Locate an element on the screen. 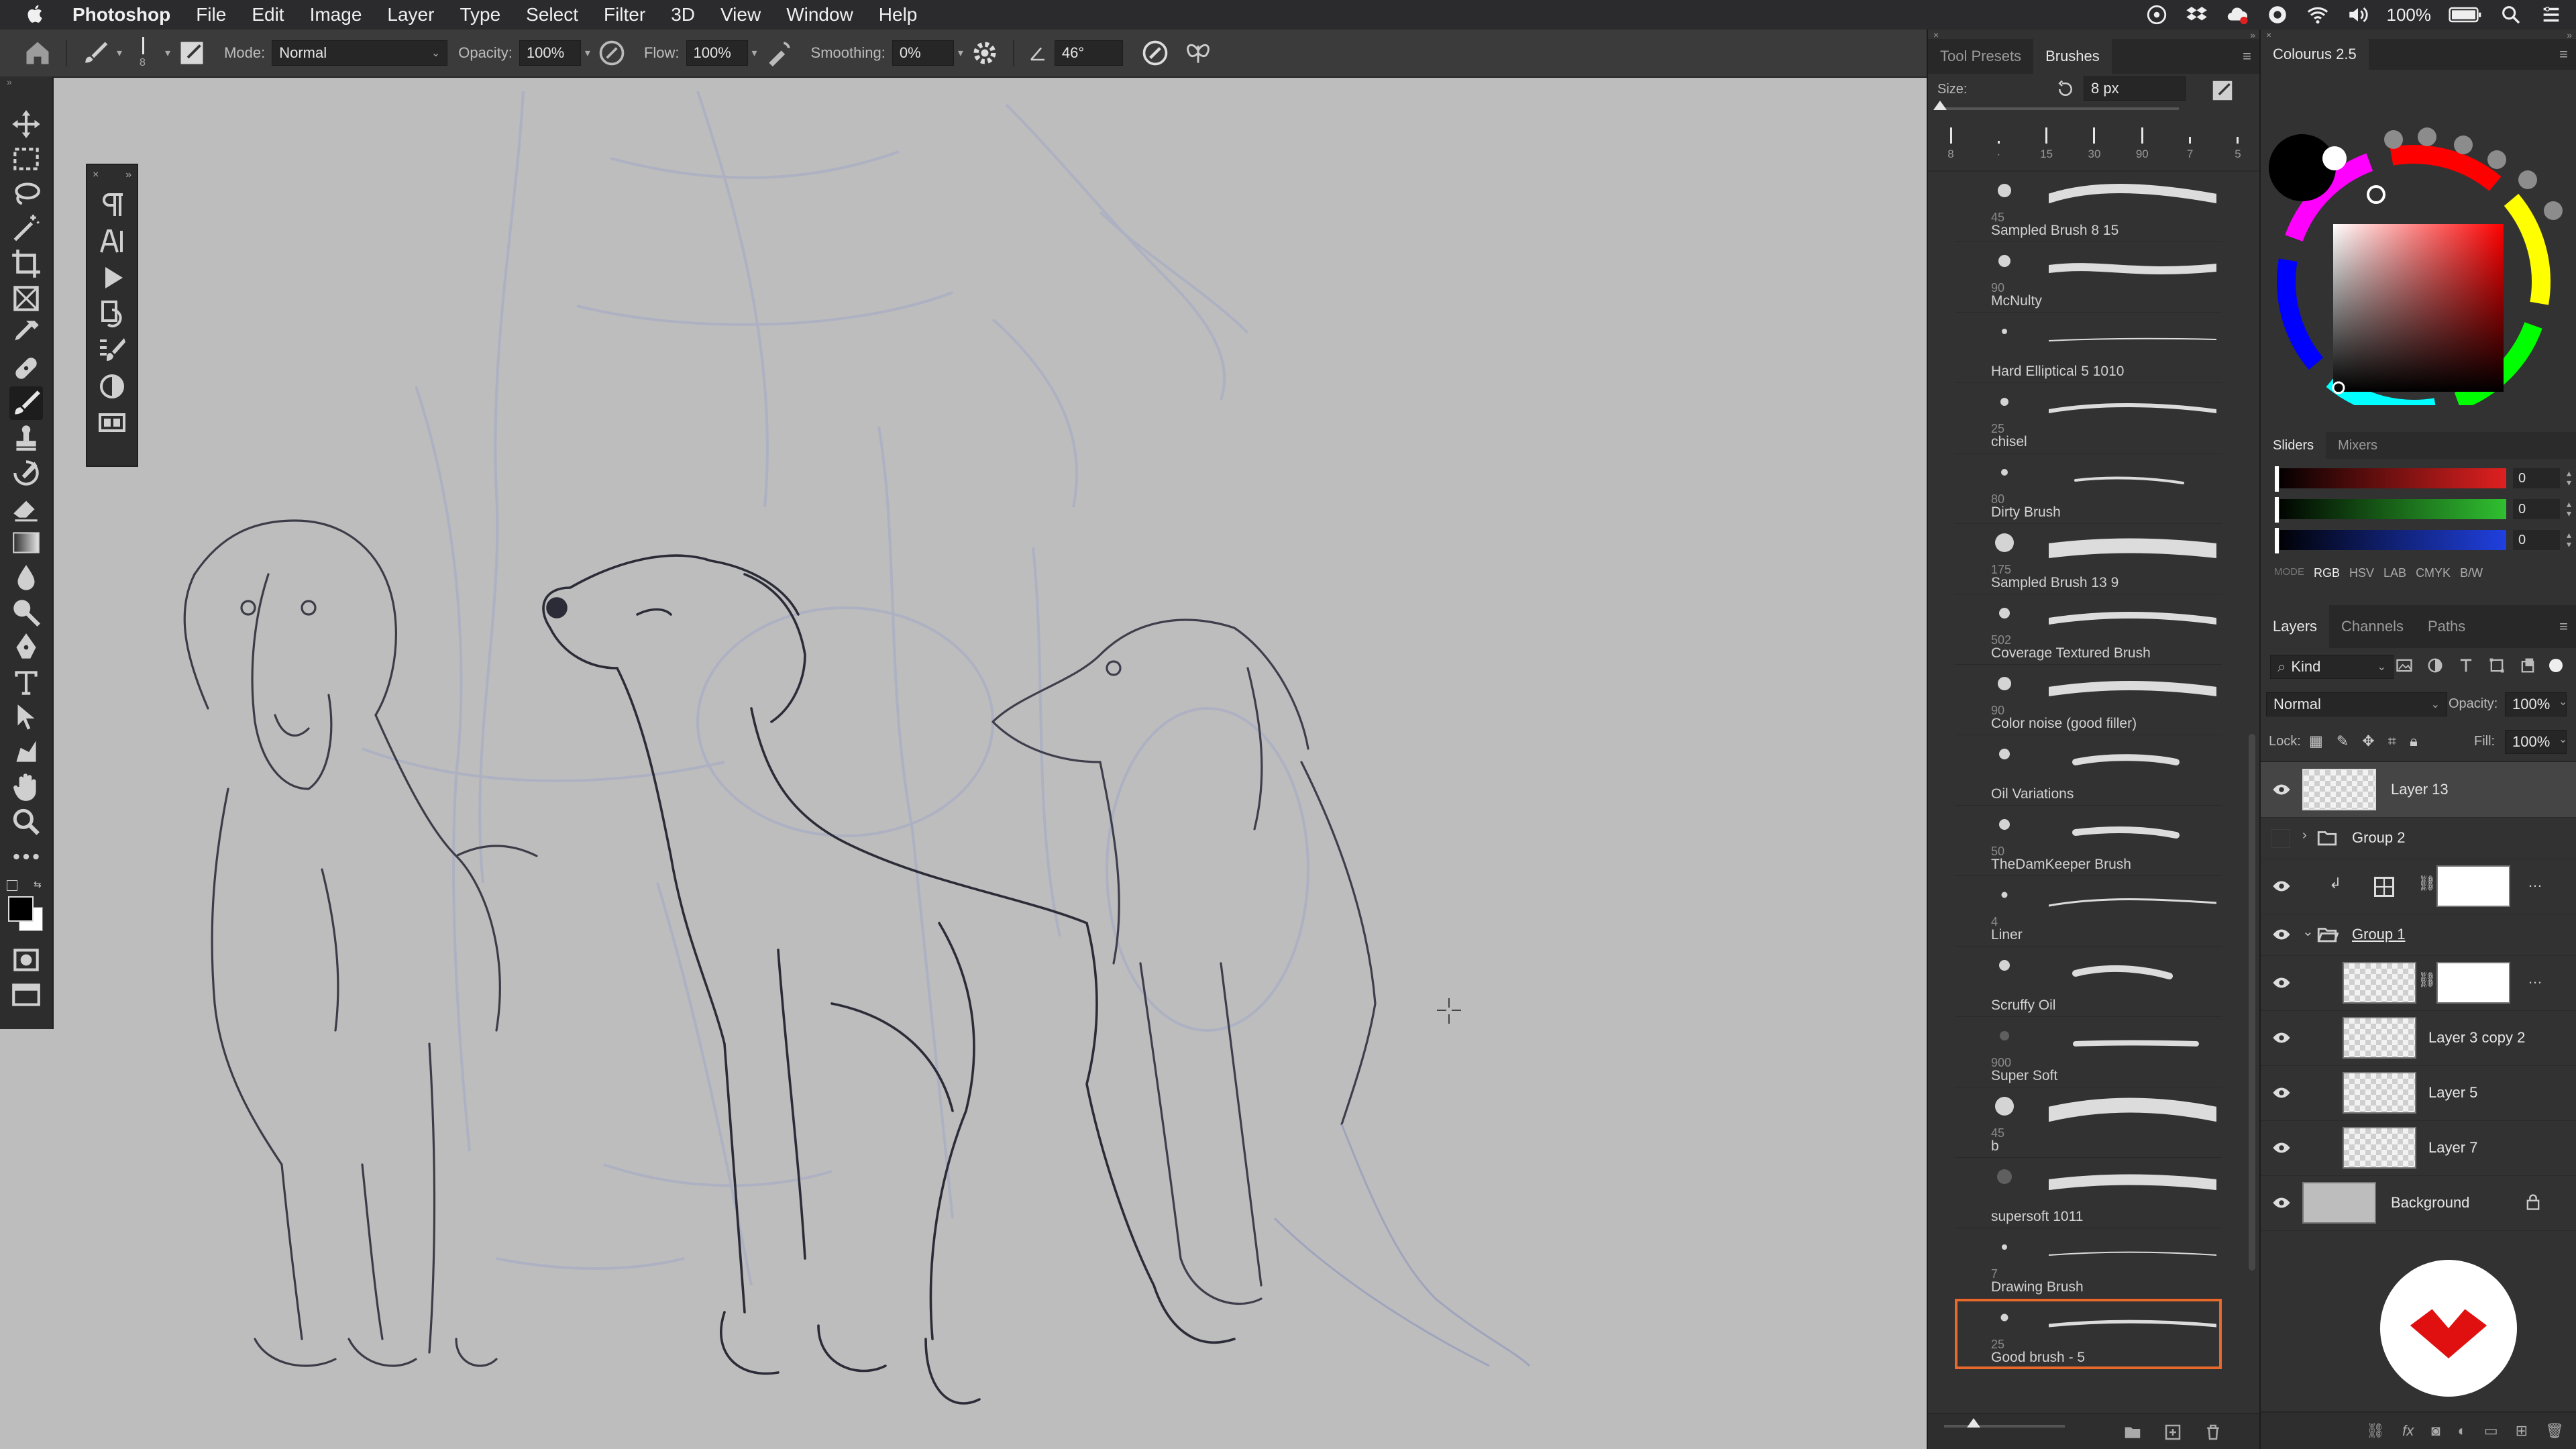 The image size is (2576, 1449). symmetry-butterfly-icon is located at coordinates (1198, 53).